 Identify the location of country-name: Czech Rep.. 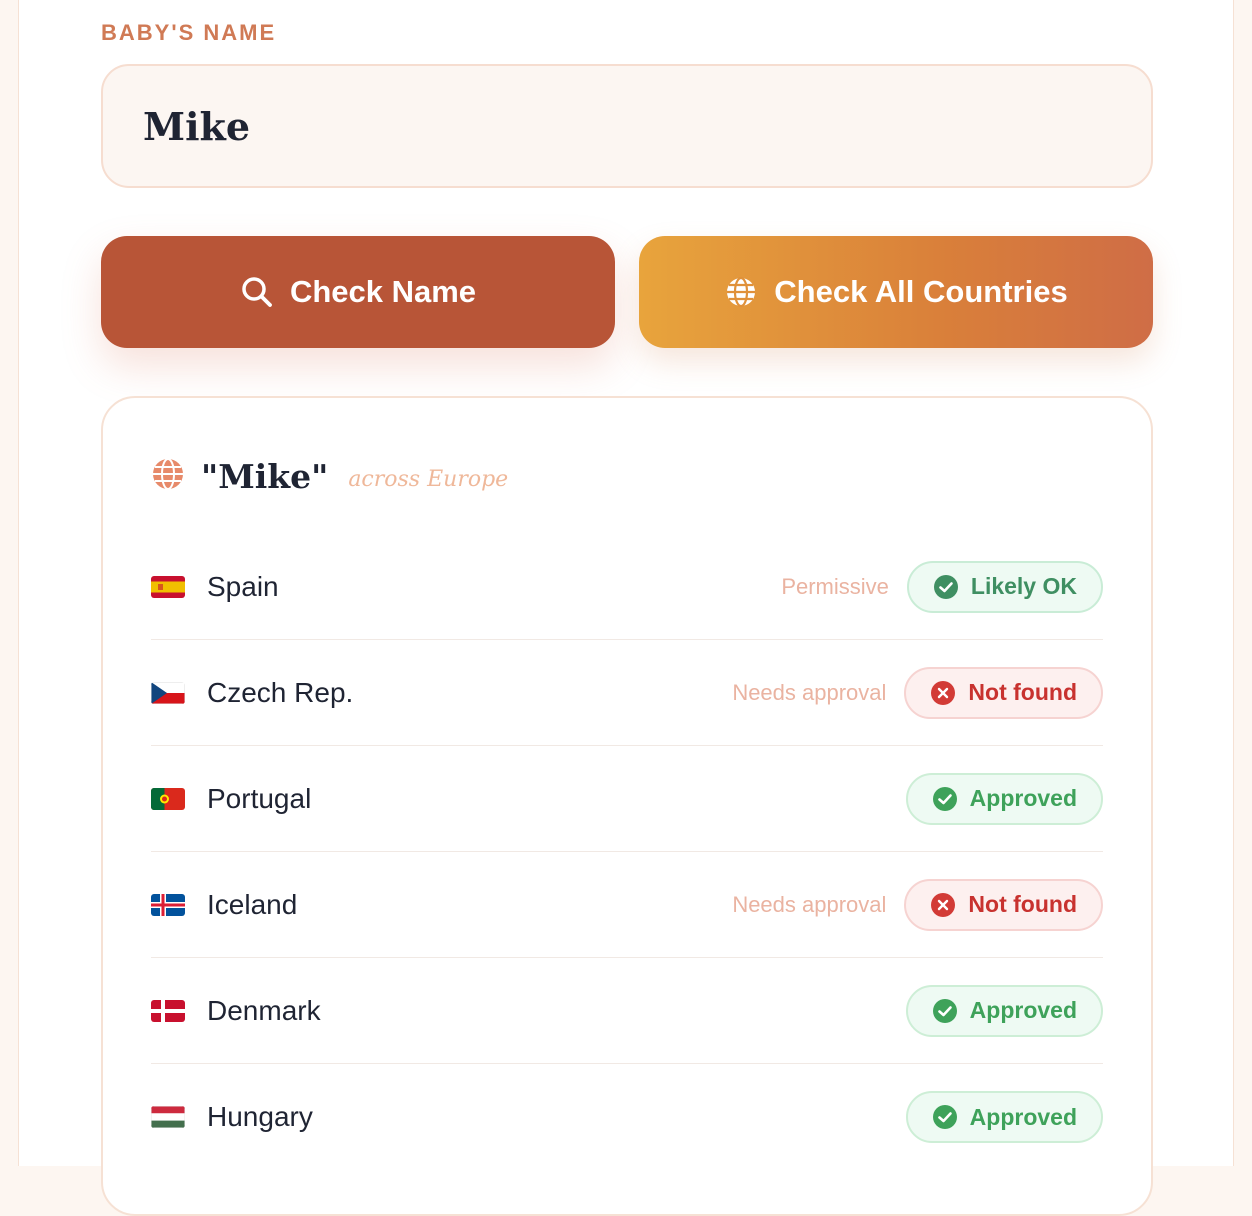
(280, 692).